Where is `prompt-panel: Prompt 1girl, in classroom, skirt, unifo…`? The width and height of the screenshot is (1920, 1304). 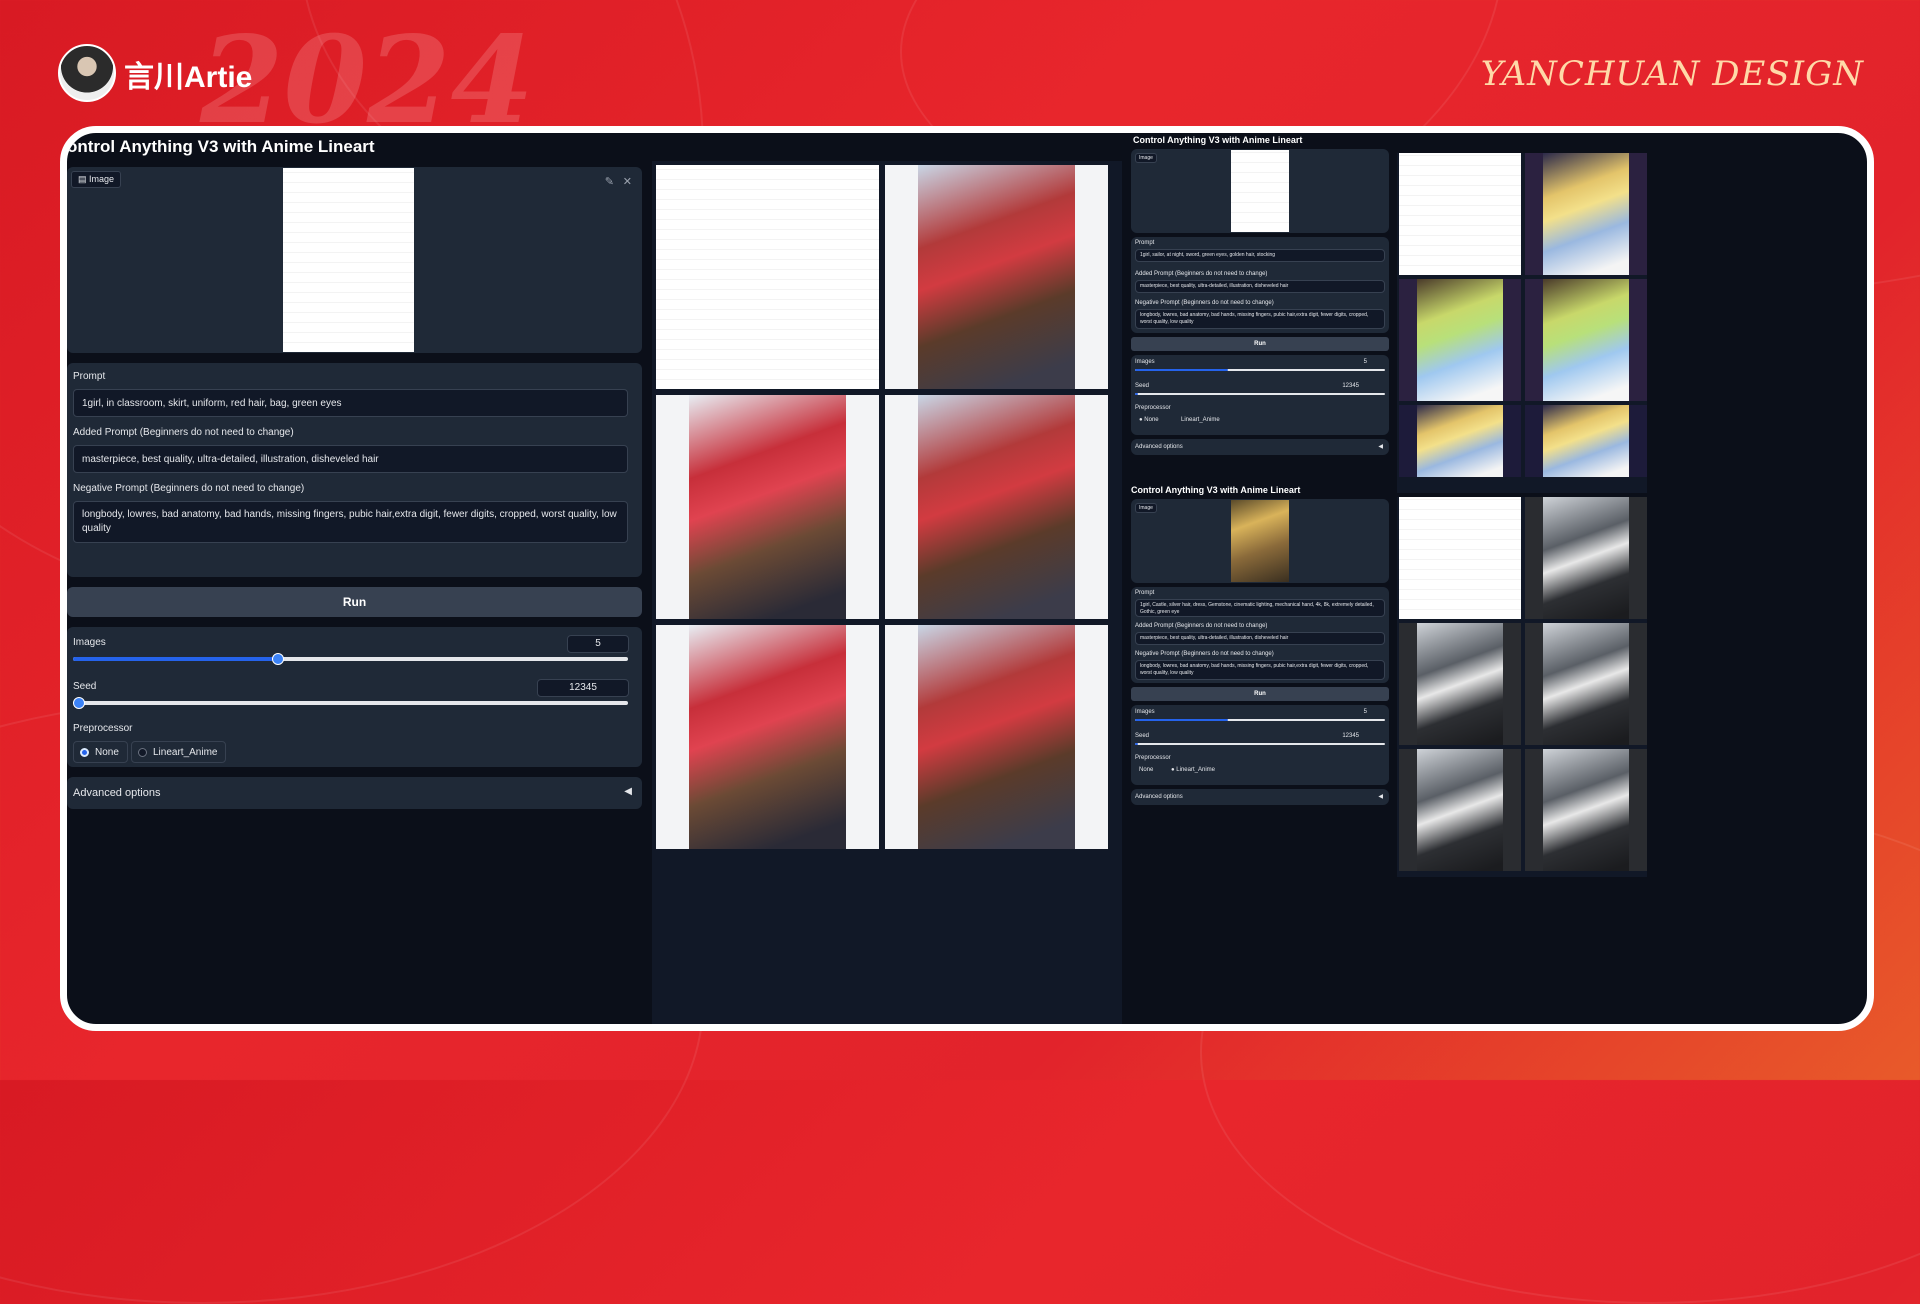 prompt-panel: Prompt 1girl, in classroom, skirt, unifo… is located at coordinates (354, 470).